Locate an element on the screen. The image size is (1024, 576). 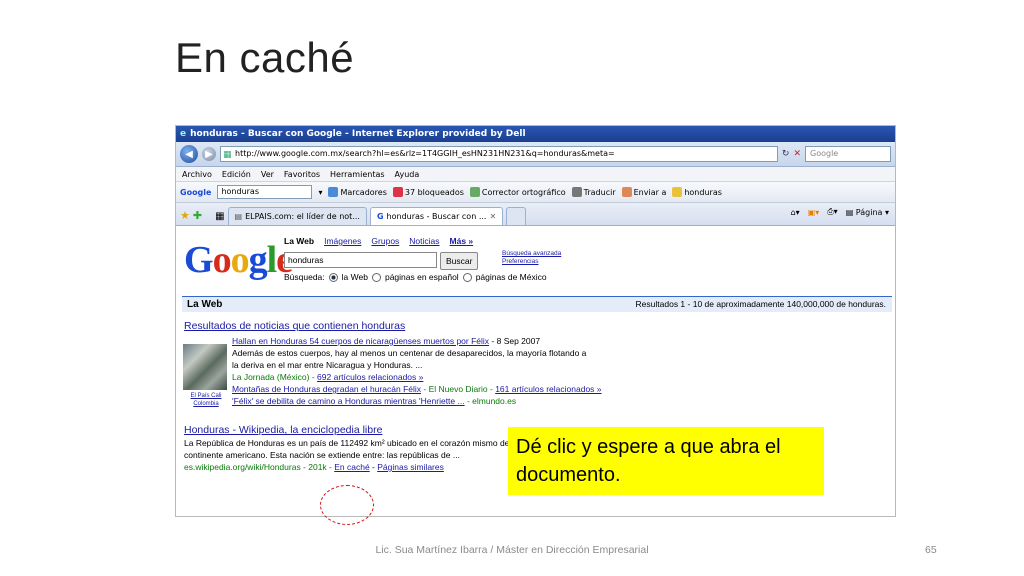
toolbar-search-input: honduras is located at coordinates (265, 192).